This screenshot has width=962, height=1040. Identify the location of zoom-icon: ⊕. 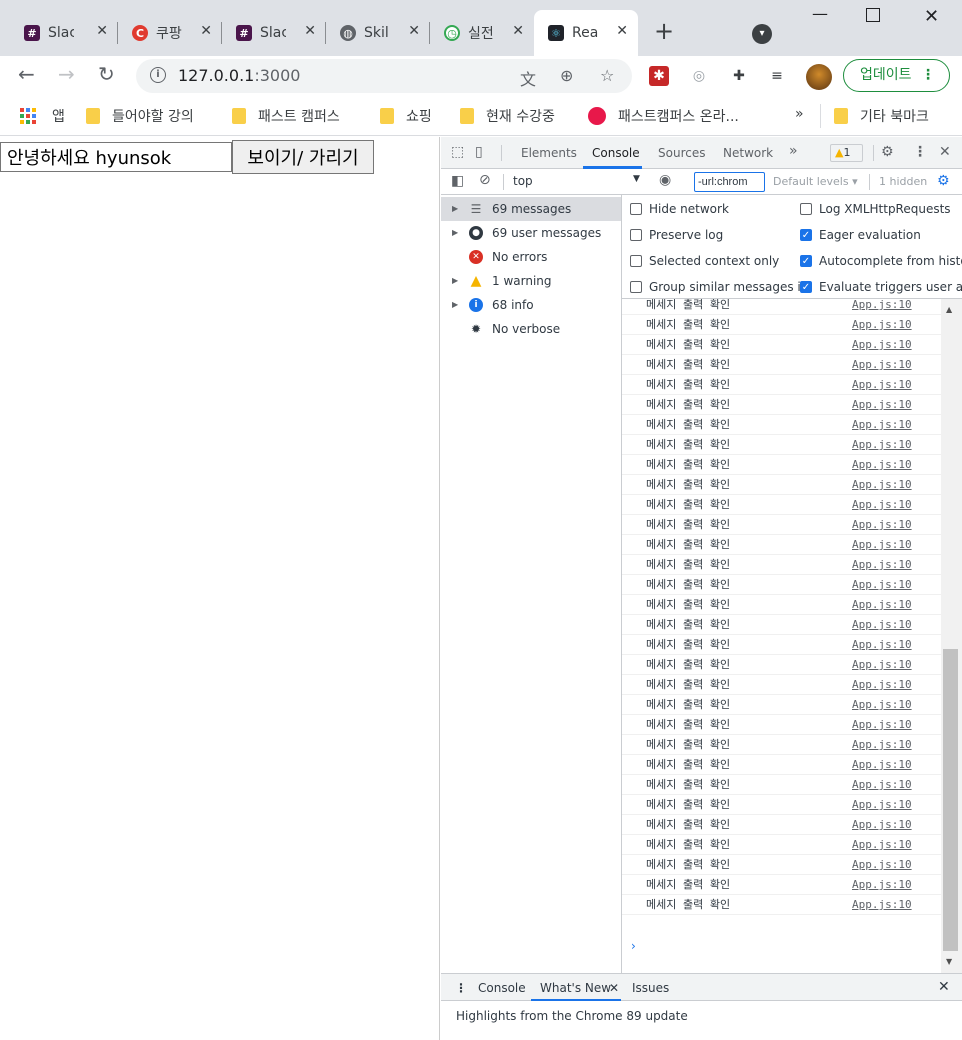
(566, 75).